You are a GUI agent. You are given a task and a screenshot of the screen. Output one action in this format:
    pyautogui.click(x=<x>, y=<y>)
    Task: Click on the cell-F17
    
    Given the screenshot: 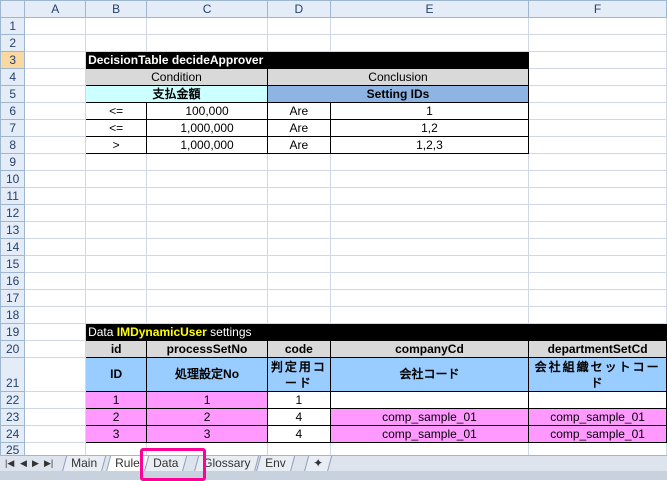 What is the action you would take?
    pyautogui.click(x=597, y=298)
    